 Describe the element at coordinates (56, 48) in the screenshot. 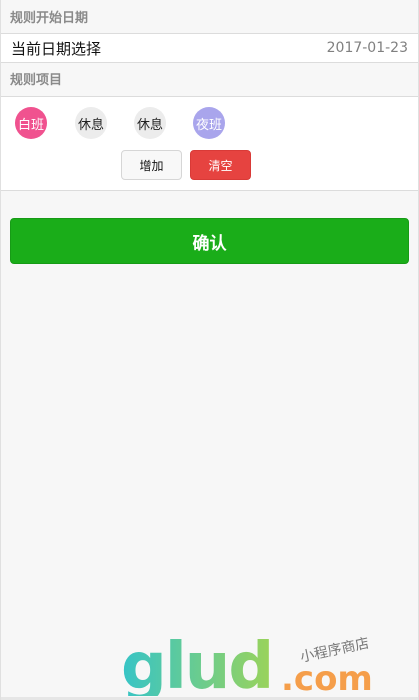

I see `date-picker-label: 当前日期选择` at that location.